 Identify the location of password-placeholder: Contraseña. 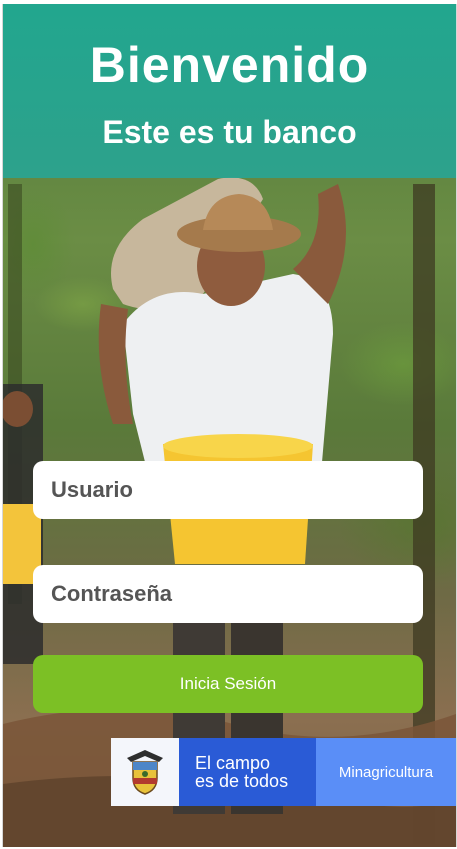
(112, 593).